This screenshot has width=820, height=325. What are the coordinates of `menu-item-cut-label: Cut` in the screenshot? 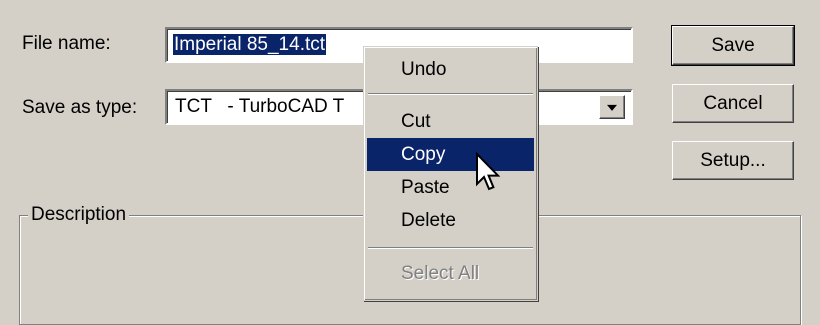 It's located at (416, 121).